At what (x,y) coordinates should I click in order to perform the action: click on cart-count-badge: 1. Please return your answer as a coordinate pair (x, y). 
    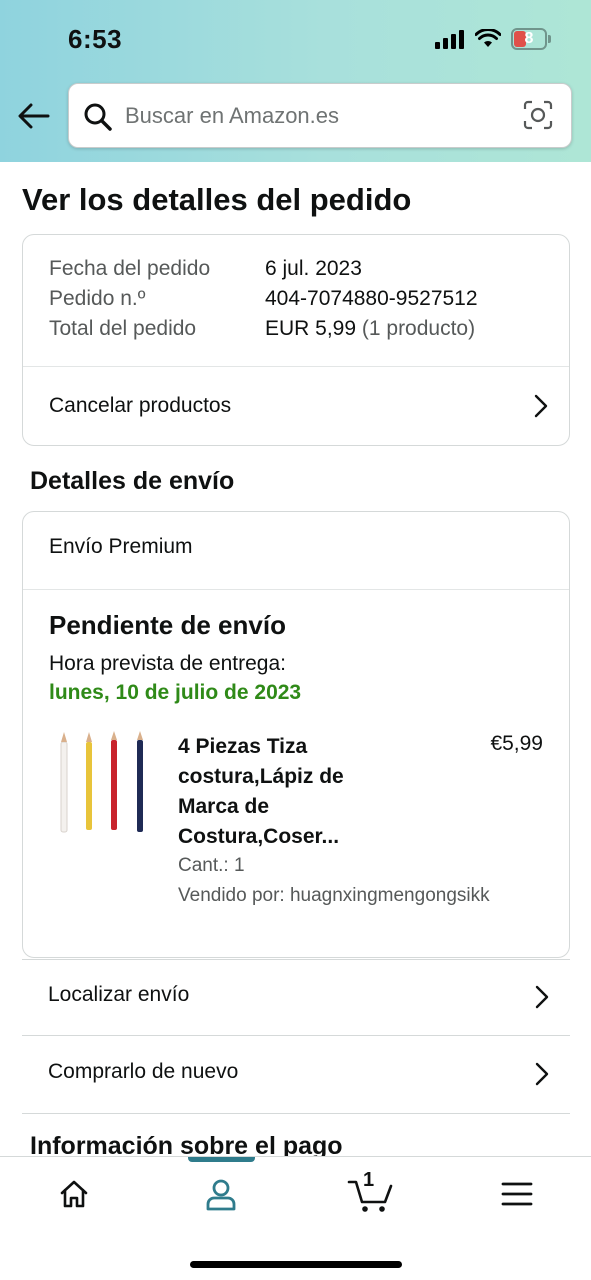
    Looking at the image, I should click on (369, 1180).